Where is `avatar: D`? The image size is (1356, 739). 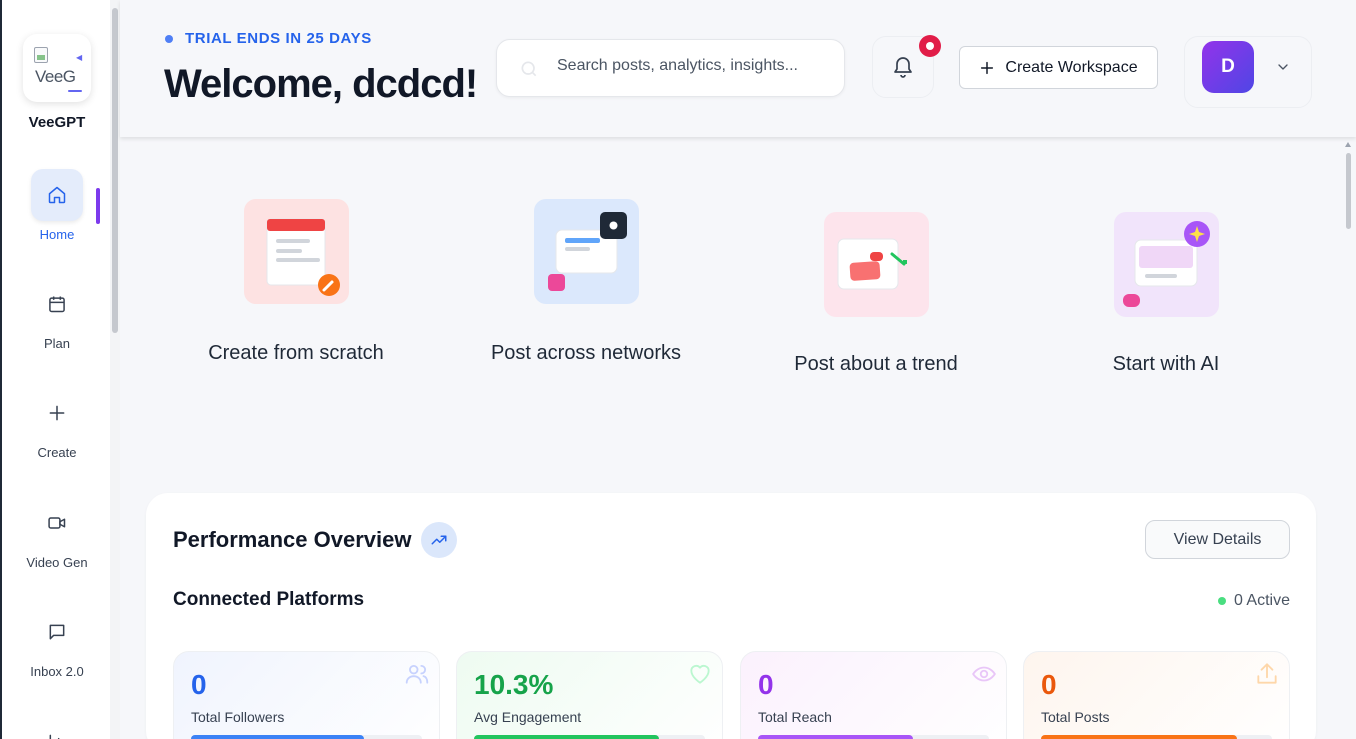 avatar: D is located at coordinates (1228, 67).